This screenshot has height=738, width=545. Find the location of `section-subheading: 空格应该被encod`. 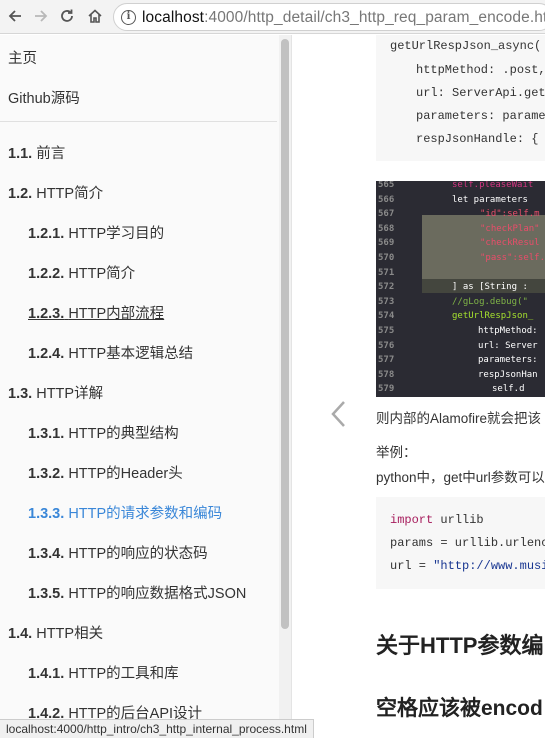

section-subheading: 空格应该被encod is located at coordinates (459, 708).